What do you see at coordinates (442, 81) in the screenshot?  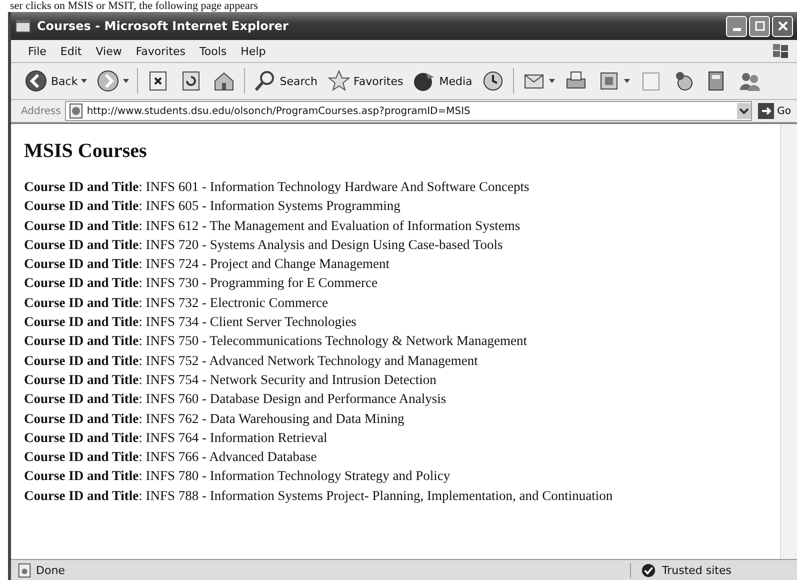 I see `media-button: Media` at bounding box center [442, 81].